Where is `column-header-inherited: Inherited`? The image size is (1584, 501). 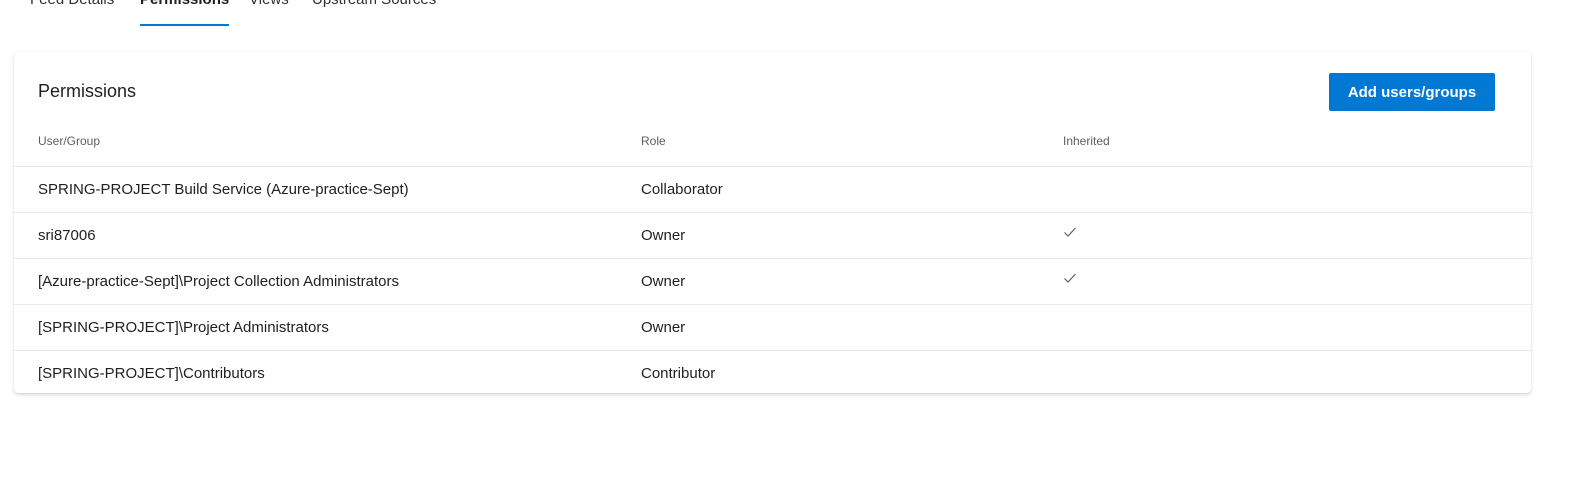
column-header-inherited: Inherited is located at coordinates (1086, 141).